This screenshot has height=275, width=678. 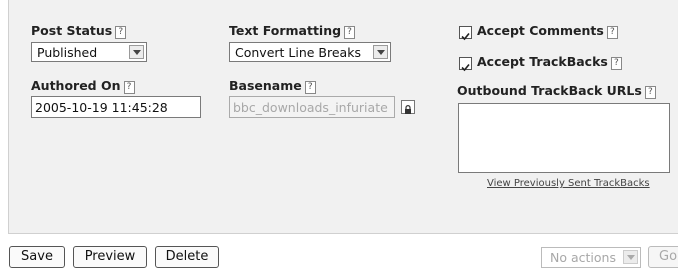 I want to click on text-formatting-label: Text Formatting?, so click(x=292, y=31).